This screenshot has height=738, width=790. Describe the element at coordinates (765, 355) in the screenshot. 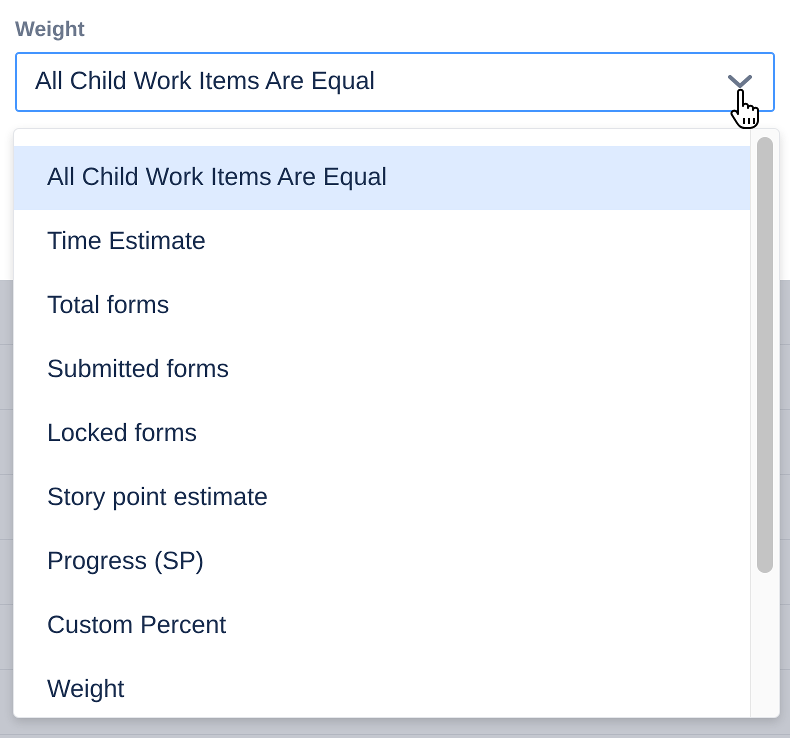

I see `scrollbar-thumb` at that location.